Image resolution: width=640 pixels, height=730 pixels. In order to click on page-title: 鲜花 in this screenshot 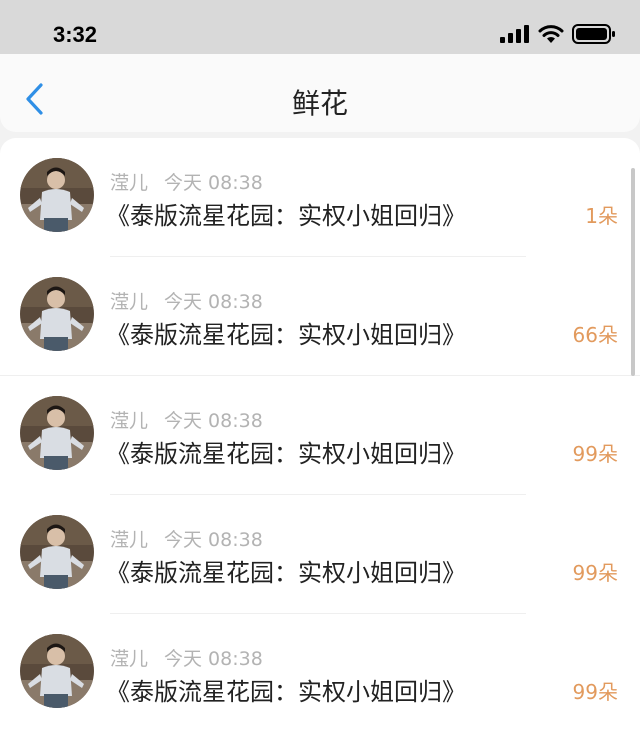, I will do `click(319, 103)`.